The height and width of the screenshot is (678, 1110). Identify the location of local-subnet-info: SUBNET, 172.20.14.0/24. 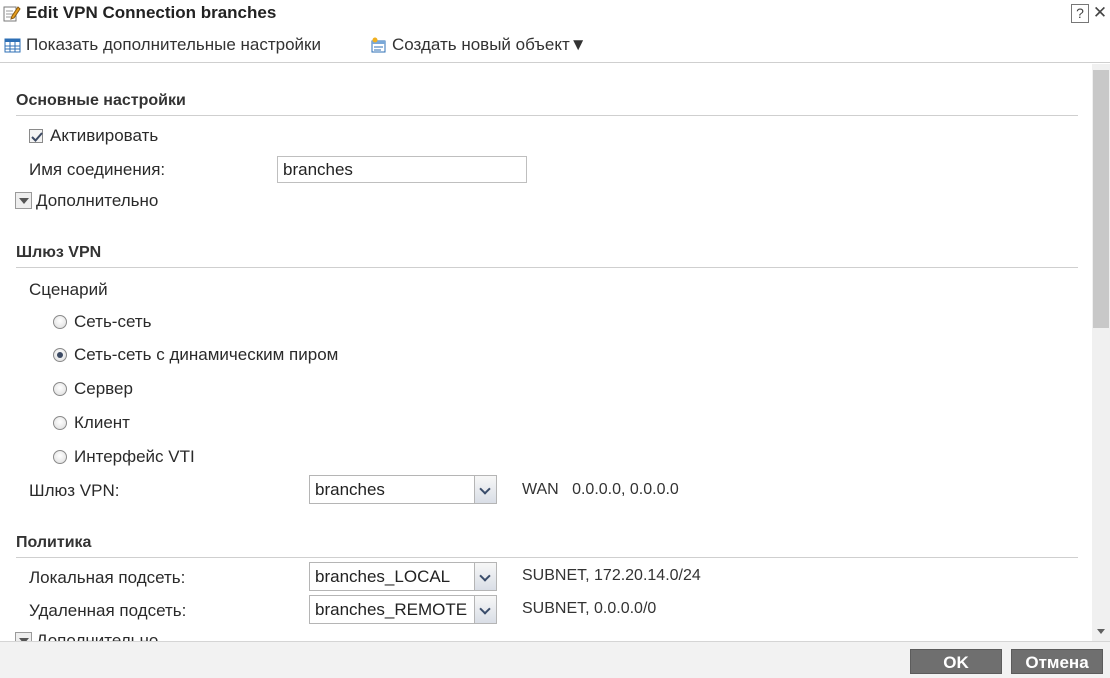
(611, 575).